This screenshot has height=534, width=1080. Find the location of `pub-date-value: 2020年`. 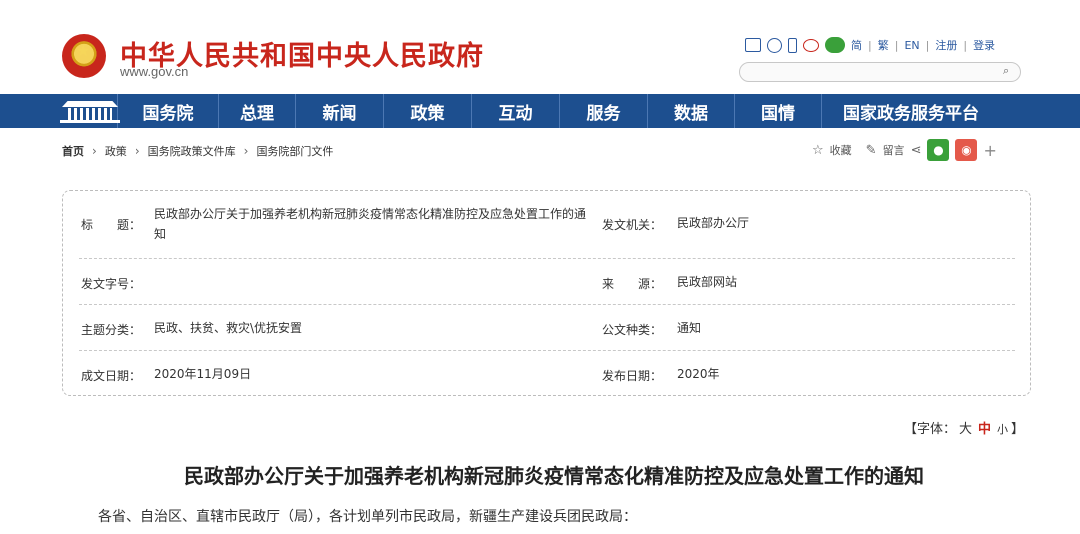

pub-date-value: 2020年 is located at coordinates (698, 374).